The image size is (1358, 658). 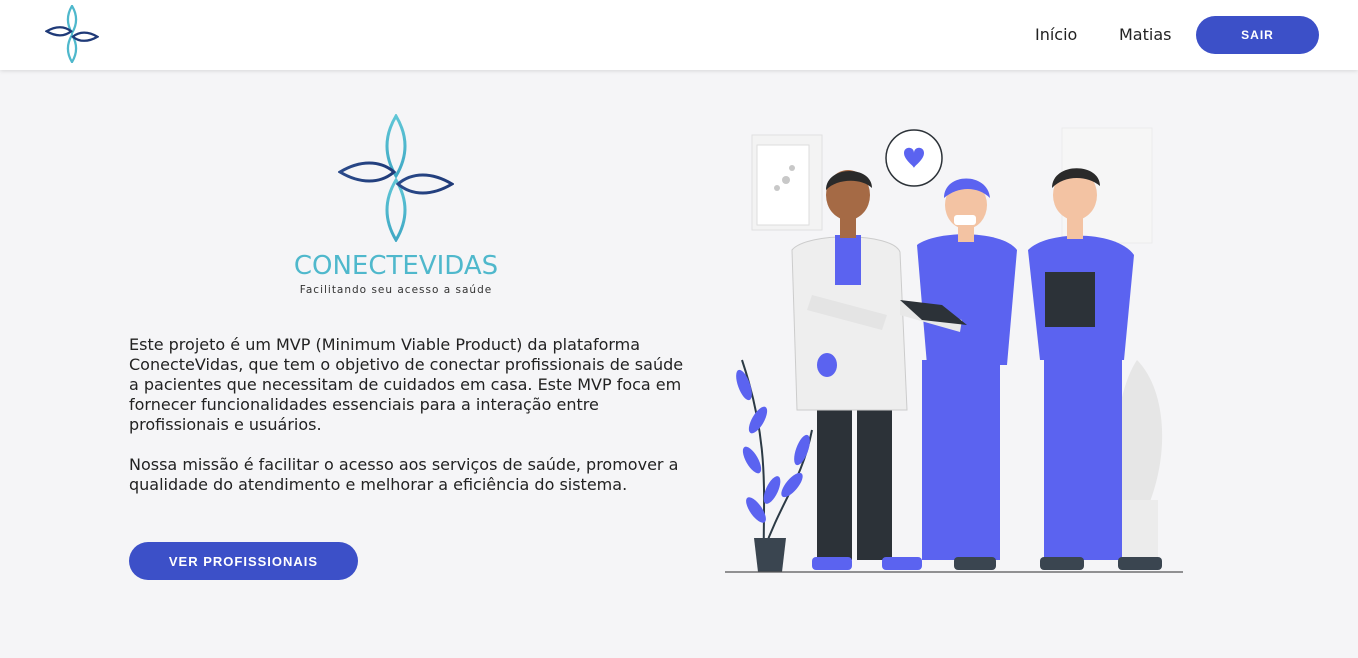 I want to click on navbar: Início Matias SAIR, so click(x=679, y=35).